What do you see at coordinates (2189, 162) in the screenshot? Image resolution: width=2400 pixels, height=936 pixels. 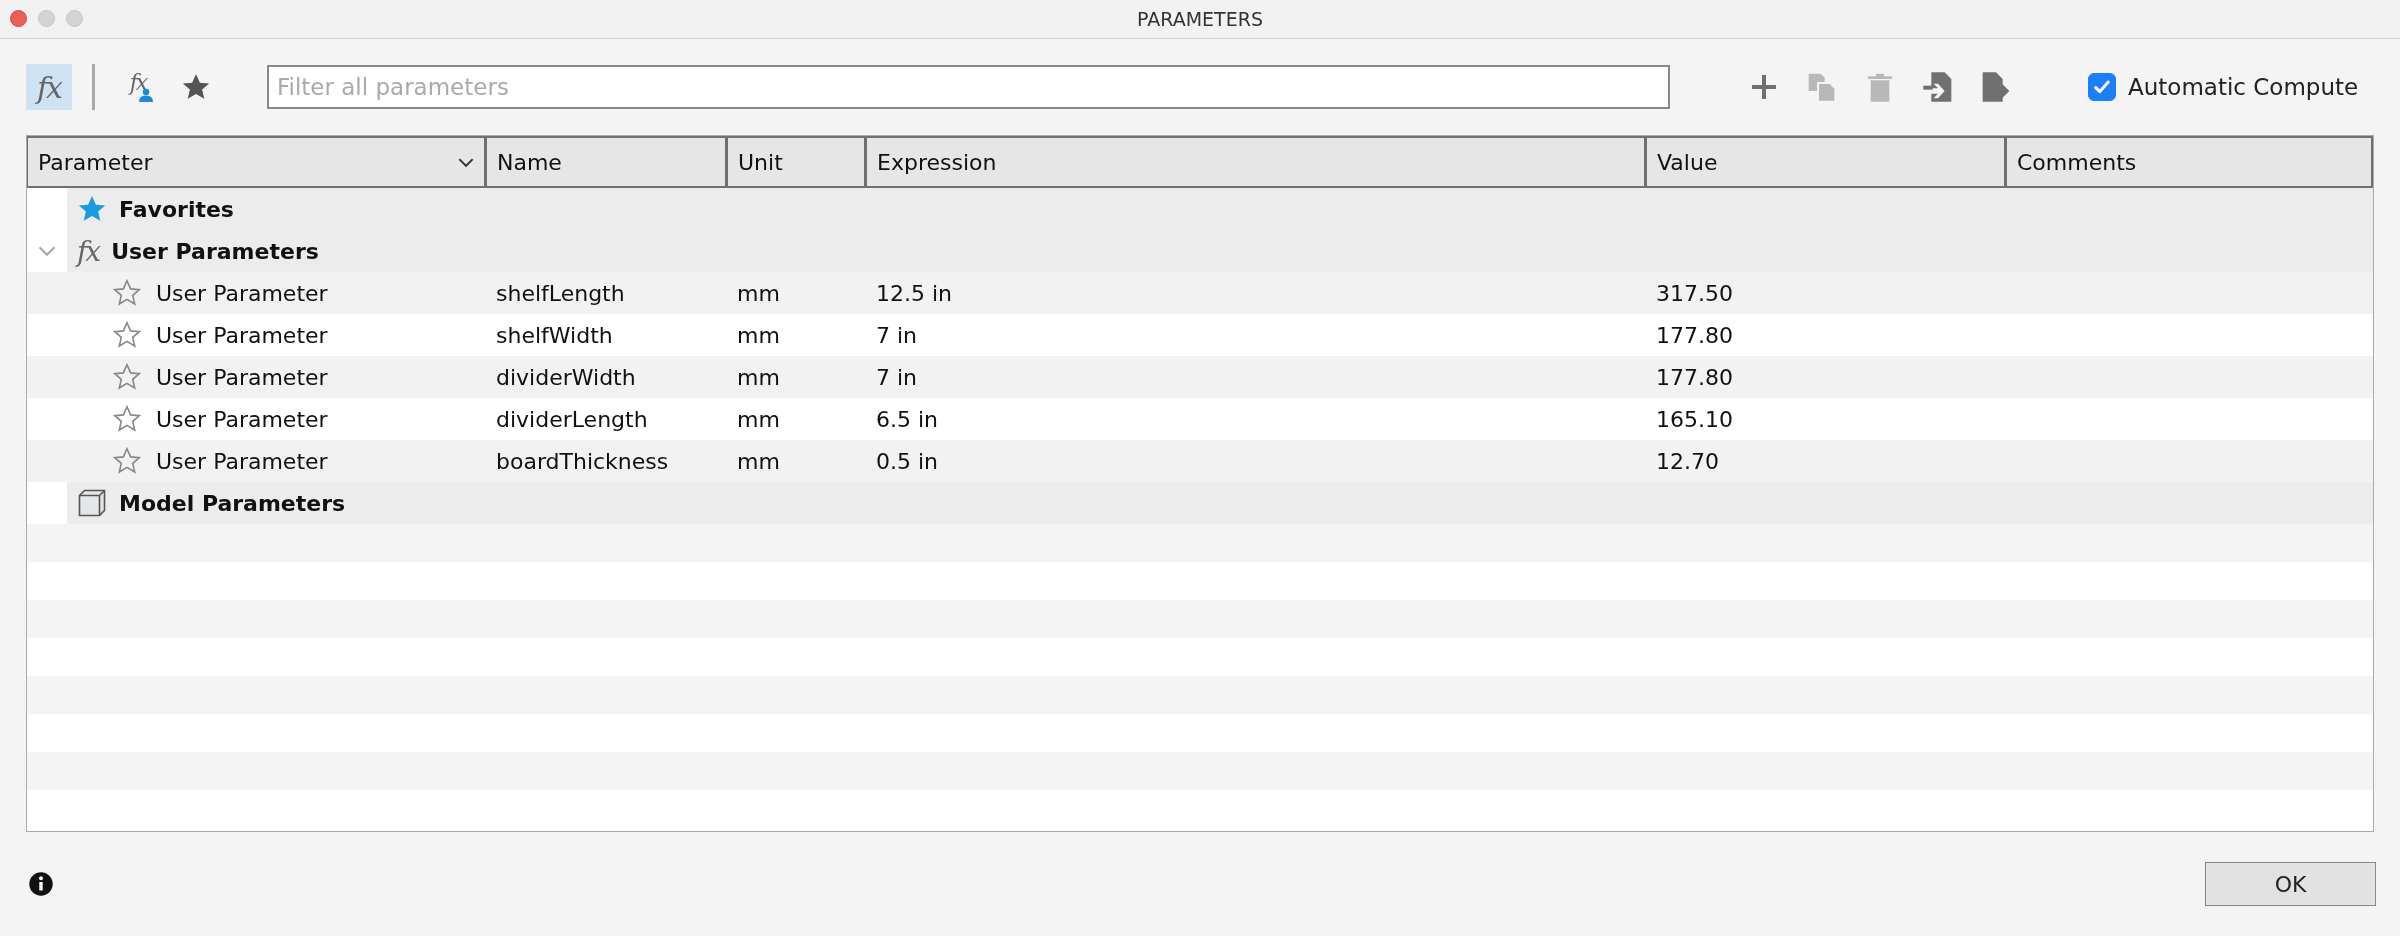 I see `column-header: Comments` at bounding box center [2189, 162].